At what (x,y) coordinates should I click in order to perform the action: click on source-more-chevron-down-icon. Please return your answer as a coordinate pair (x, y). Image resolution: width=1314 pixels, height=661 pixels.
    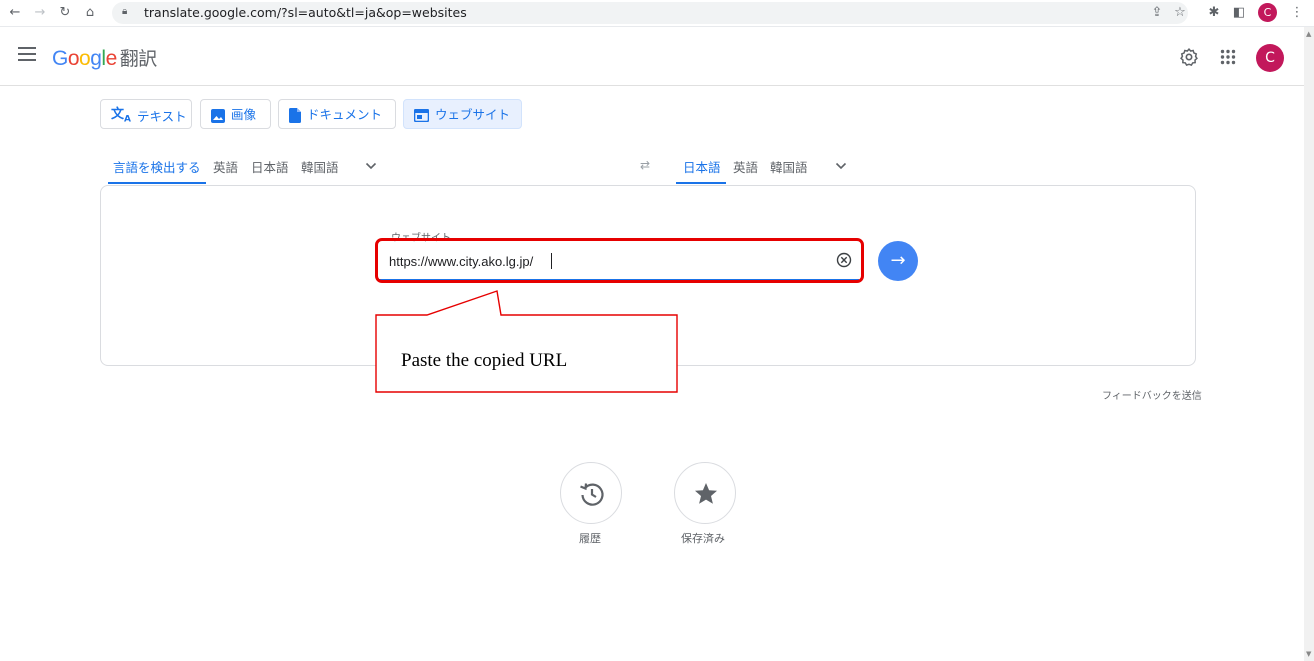
    Looking at the image, I should click on (371, 166).